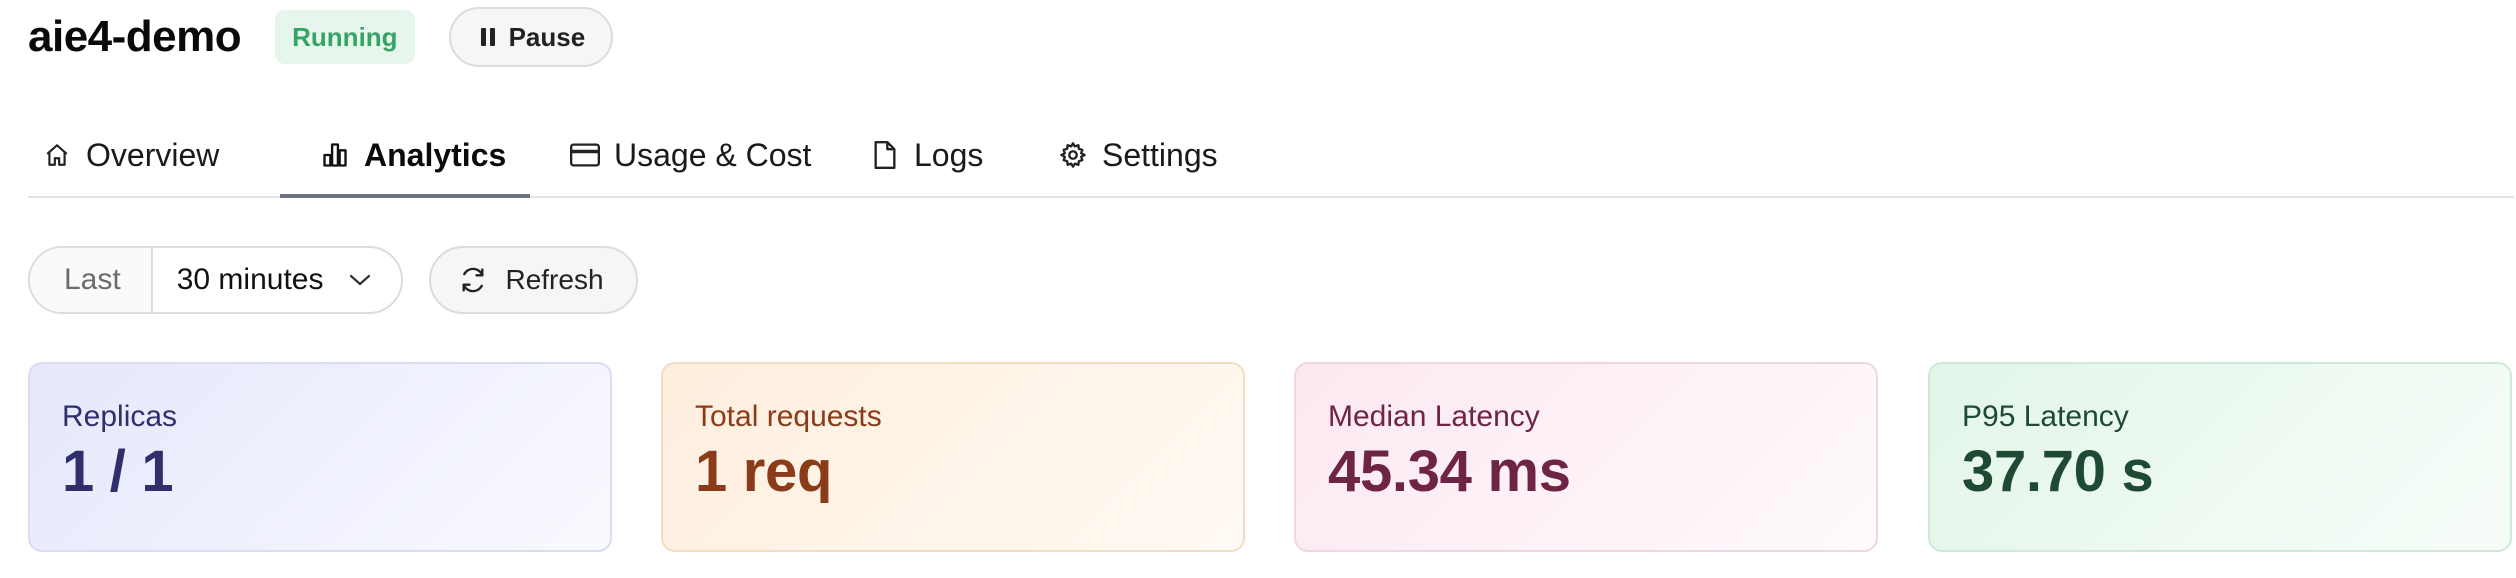 The width and height of the screenshot is (2516, 578). I want to click on refresh-icon, so click(473, 280).